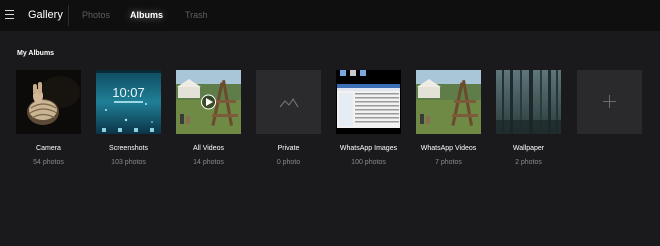 This screenshot has width=660, height=246. I want to click on album-whatsapp-images: WhatsApp Images 100 photos, so click(368, 118).